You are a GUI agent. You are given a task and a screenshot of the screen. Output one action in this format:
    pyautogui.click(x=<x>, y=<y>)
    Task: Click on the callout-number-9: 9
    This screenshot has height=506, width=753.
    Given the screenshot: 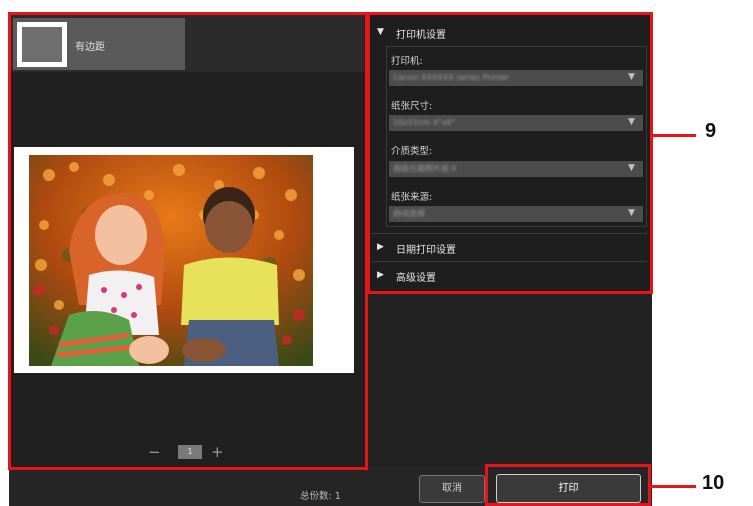 What is the action you would take?
    pyautogui.click(x=711, y=131)
    